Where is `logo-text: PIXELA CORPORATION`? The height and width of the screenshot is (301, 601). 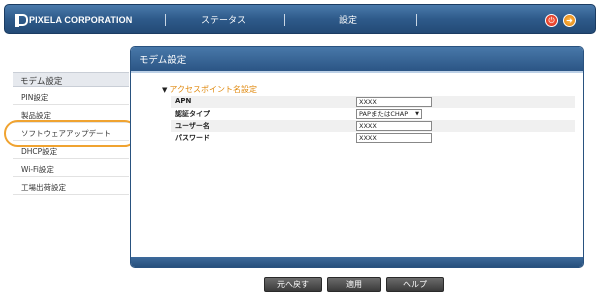
logo-text: PIXELA CORPORATION is located at coordinates (81, 20).